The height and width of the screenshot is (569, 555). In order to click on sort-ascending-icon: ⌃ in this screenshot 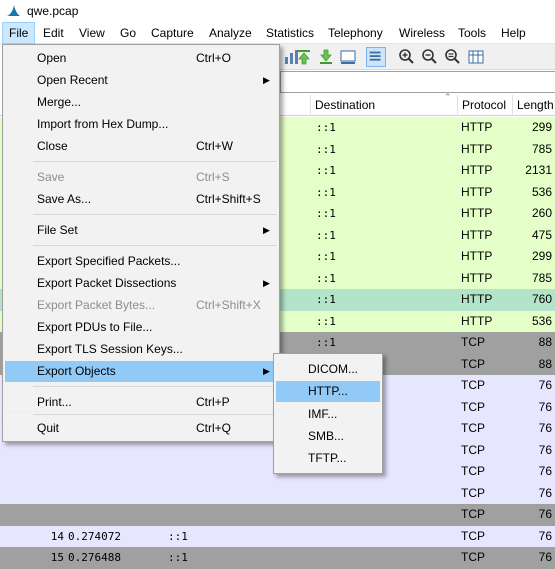, I will do `click(448, 97)`.